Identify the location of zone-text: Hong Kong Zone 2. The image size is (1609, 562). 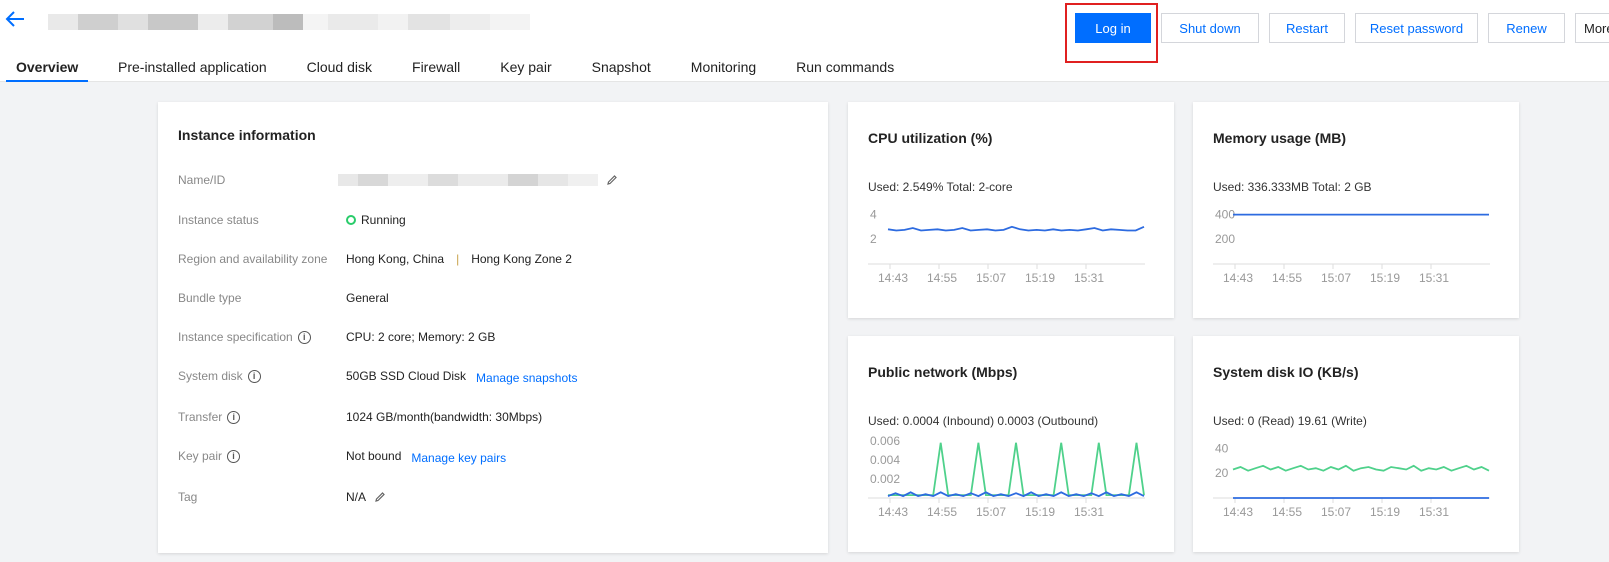
(521, 259).